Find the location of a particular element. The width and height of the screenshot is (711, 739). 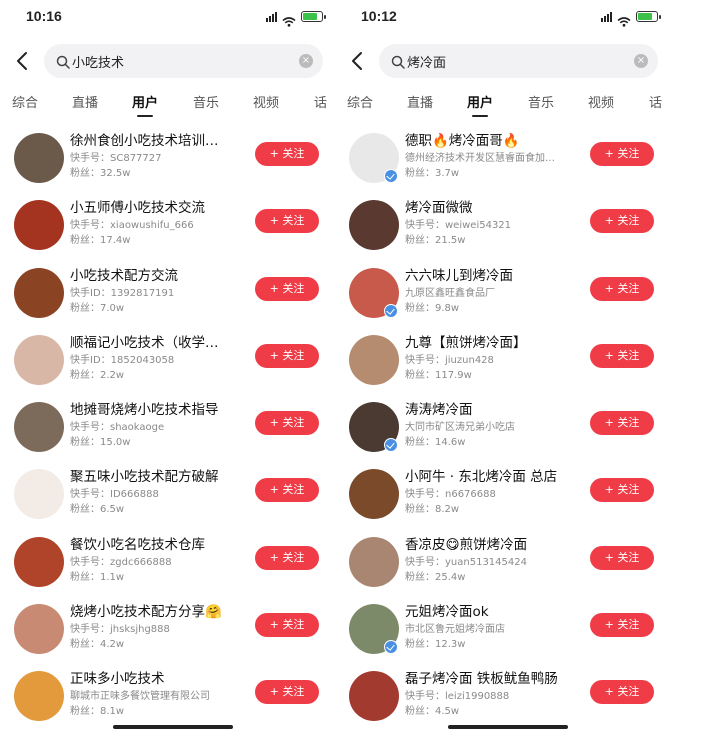

user-fans-count: 粉丝：117.9w is located at coordinates (438, 375).